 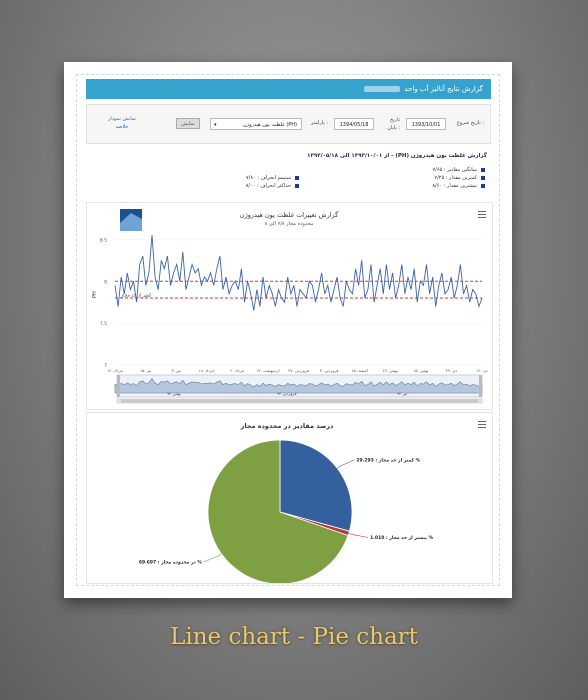 What do you see at coordinates (459, 170) in the screenshot?
I see `stat-mean: میانگین مقادیر : ۷/۶۵` at bounding box center [459, 170].